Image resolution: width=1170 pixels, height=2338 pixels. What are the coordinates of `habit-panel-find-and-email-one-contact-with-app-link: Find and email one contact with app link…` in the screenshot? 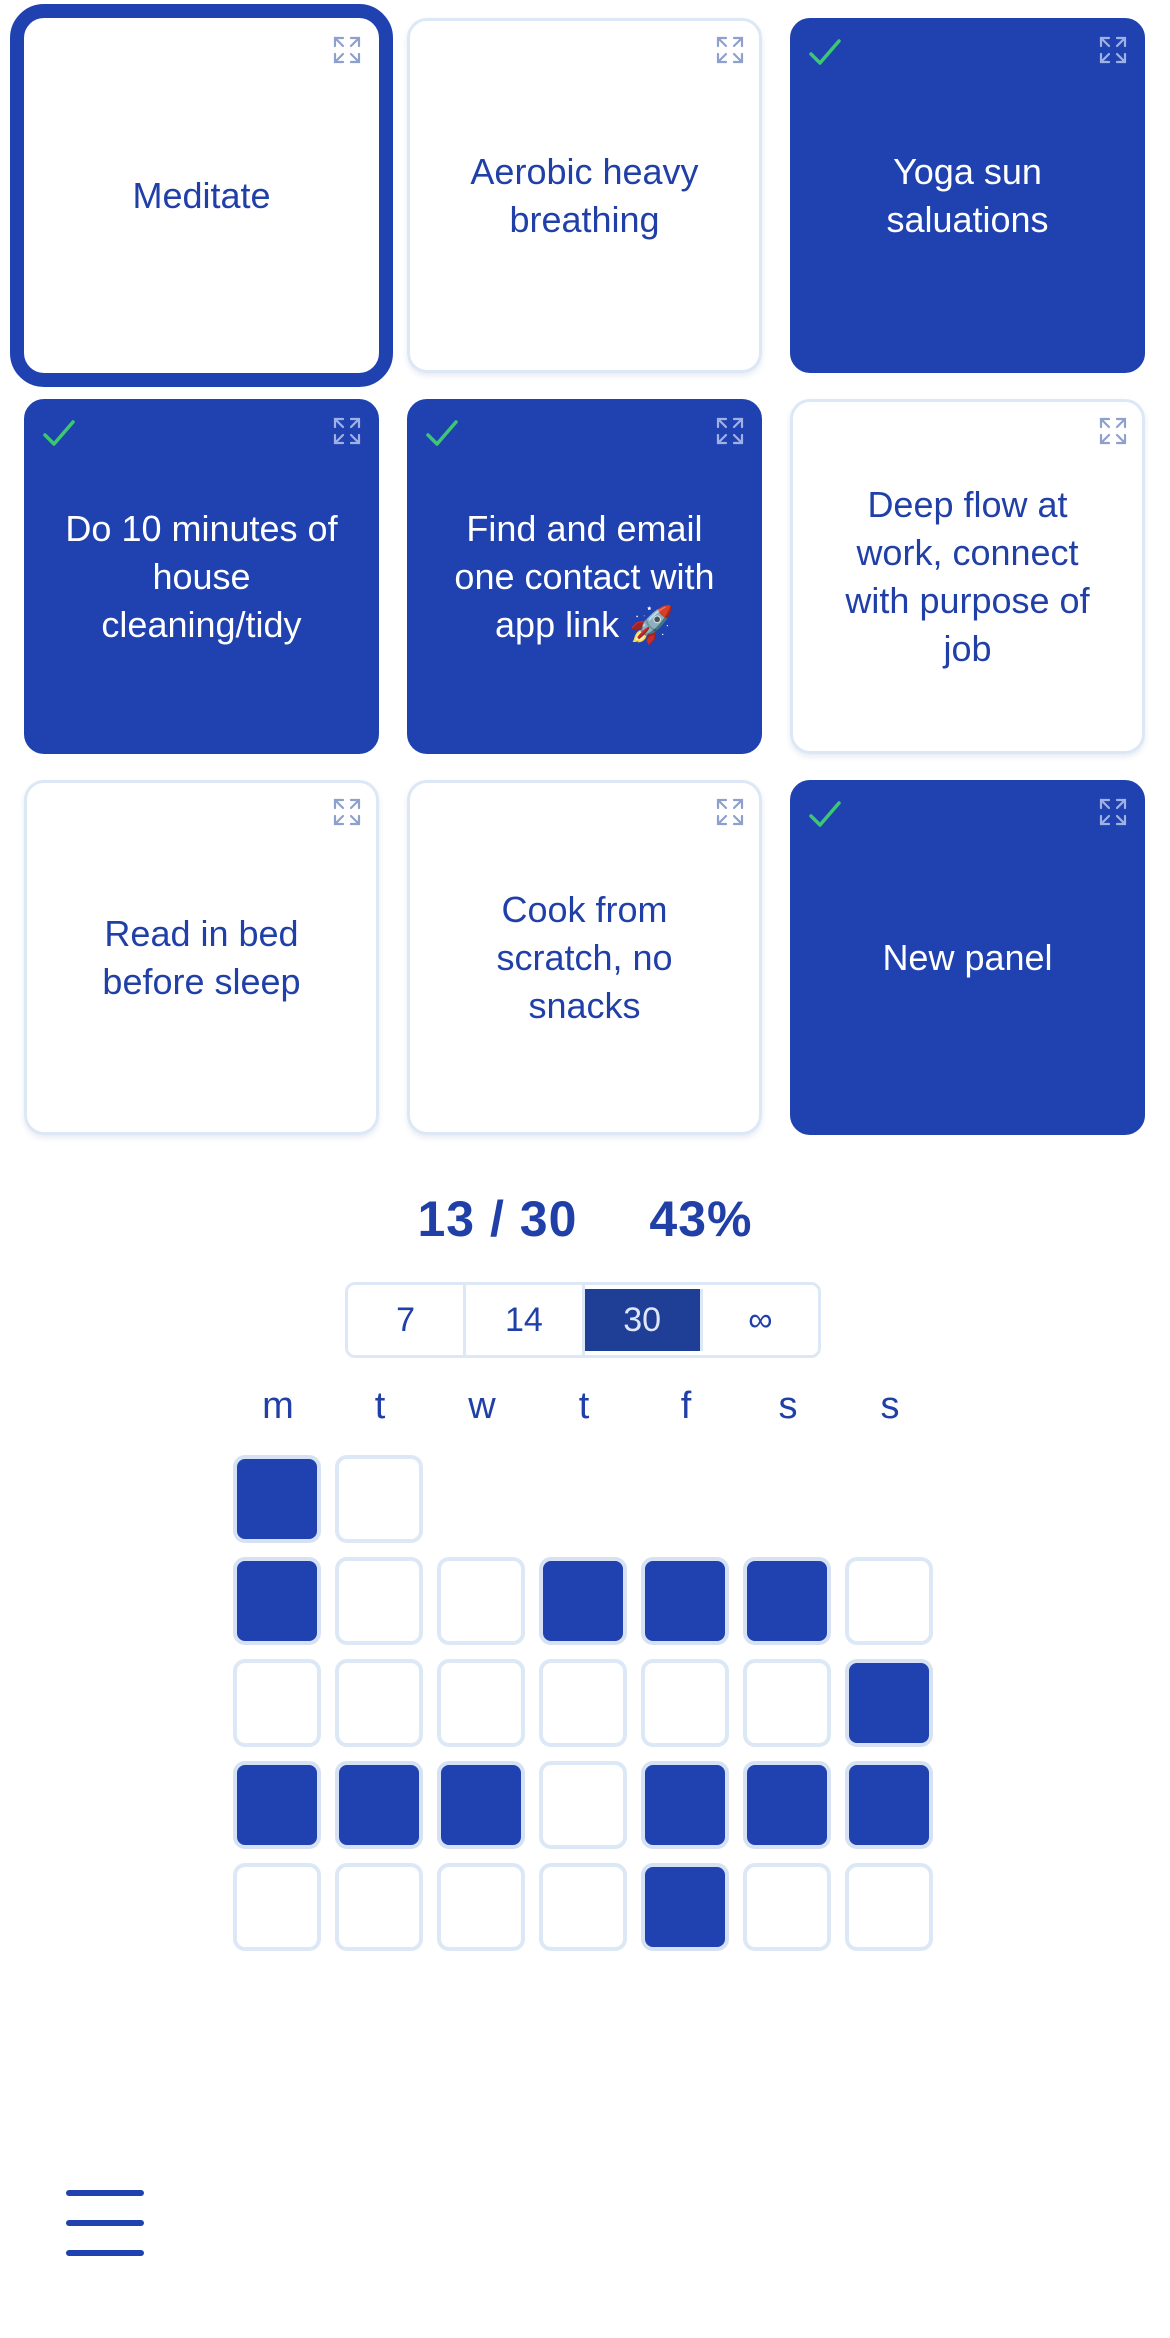 It's located at (584, 576).